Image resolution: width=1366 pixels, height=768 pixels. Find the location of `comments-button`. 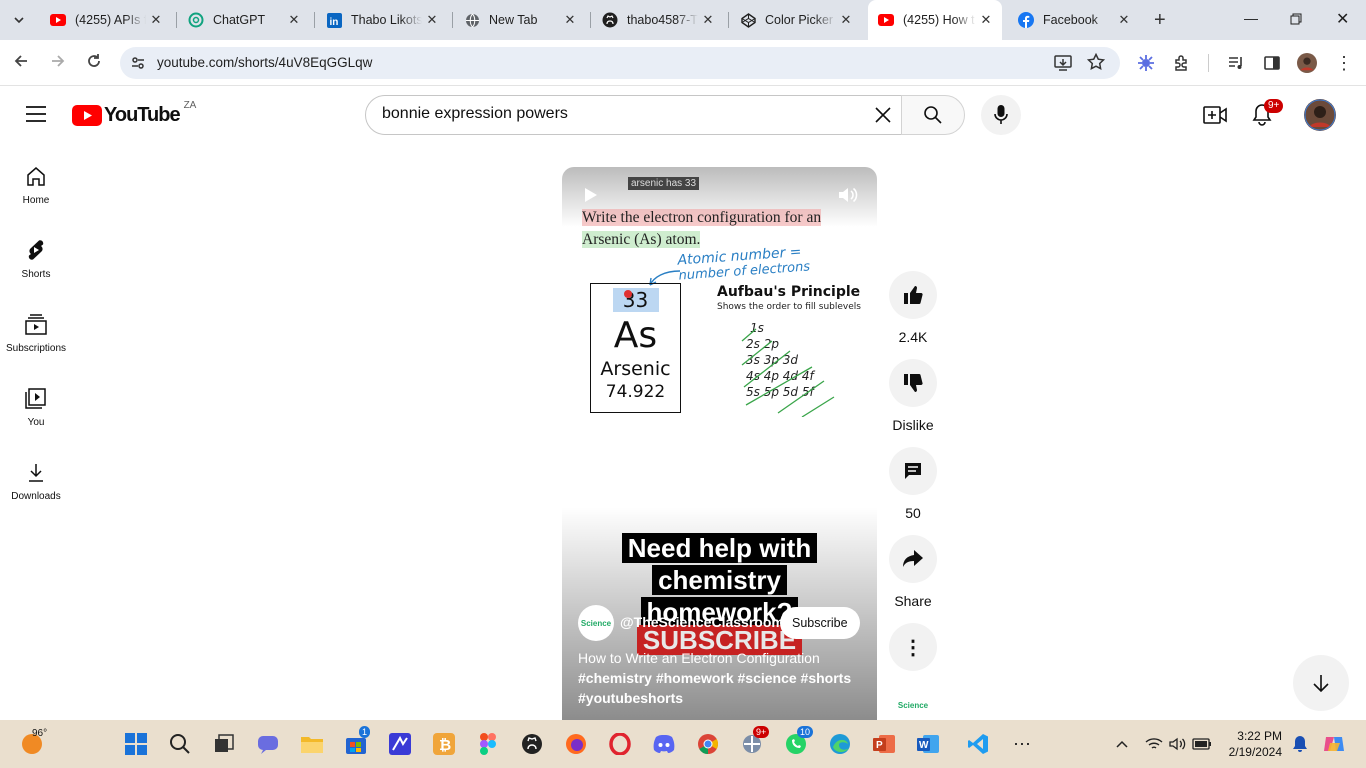

comments-button is located at coordinates (913, 471).